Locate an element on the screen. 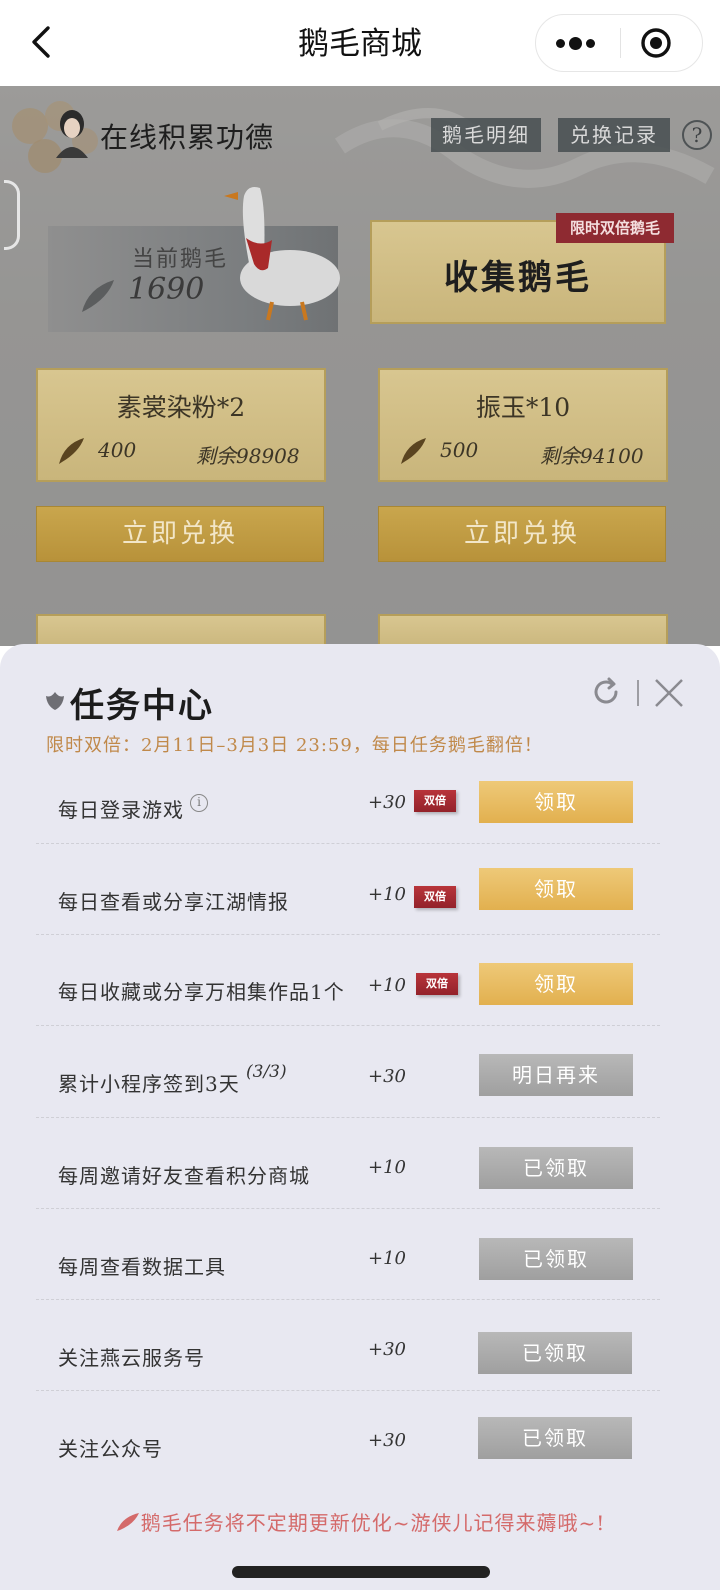  double-feather-tag: 限时双倍鹅毛 is located at coordinates (615, 228).